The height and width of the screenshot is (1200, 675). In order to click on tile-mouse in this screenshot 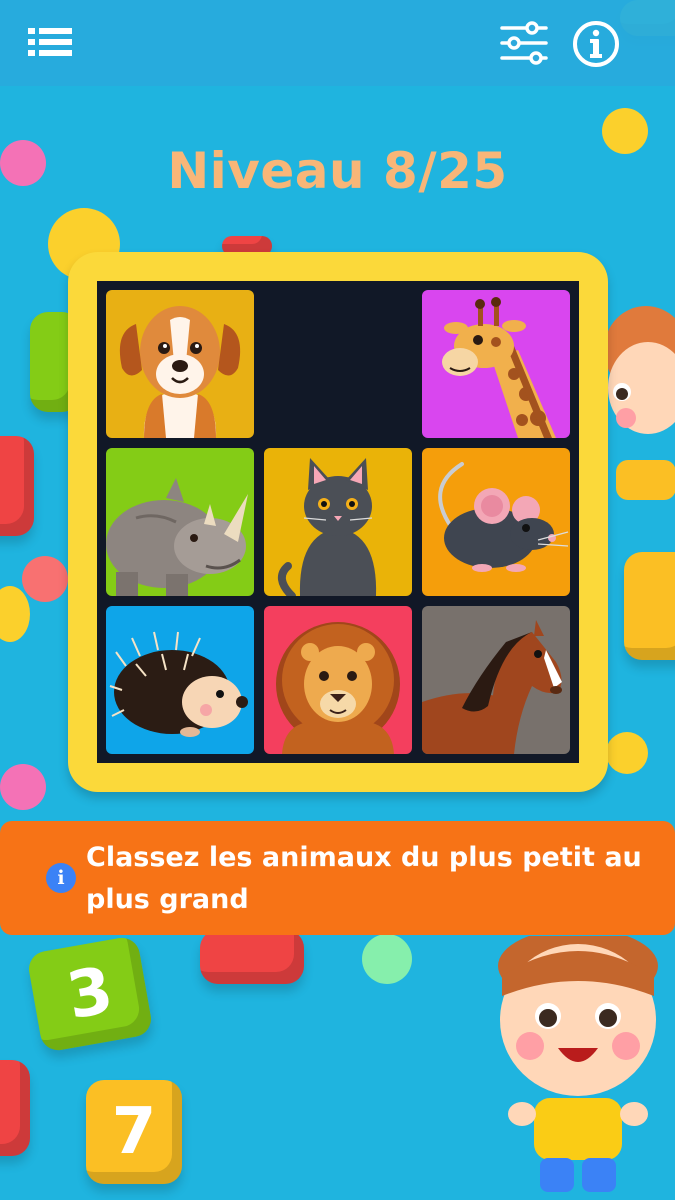, I will do `click(496, 522)`.